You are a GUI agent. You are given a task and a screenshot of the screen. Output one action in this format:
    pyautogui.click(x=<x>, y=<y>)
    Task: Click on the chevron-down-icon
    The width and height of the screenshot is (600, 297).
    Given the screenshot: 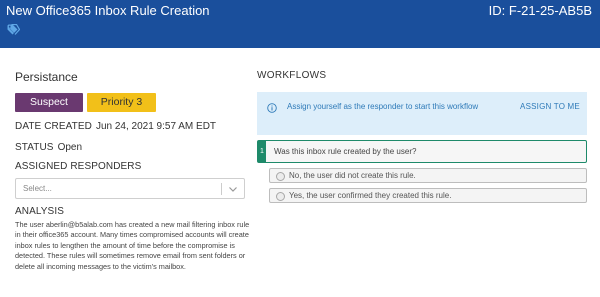 What is the action you would take?
    pyautogui.click(x=233, y=189)
    